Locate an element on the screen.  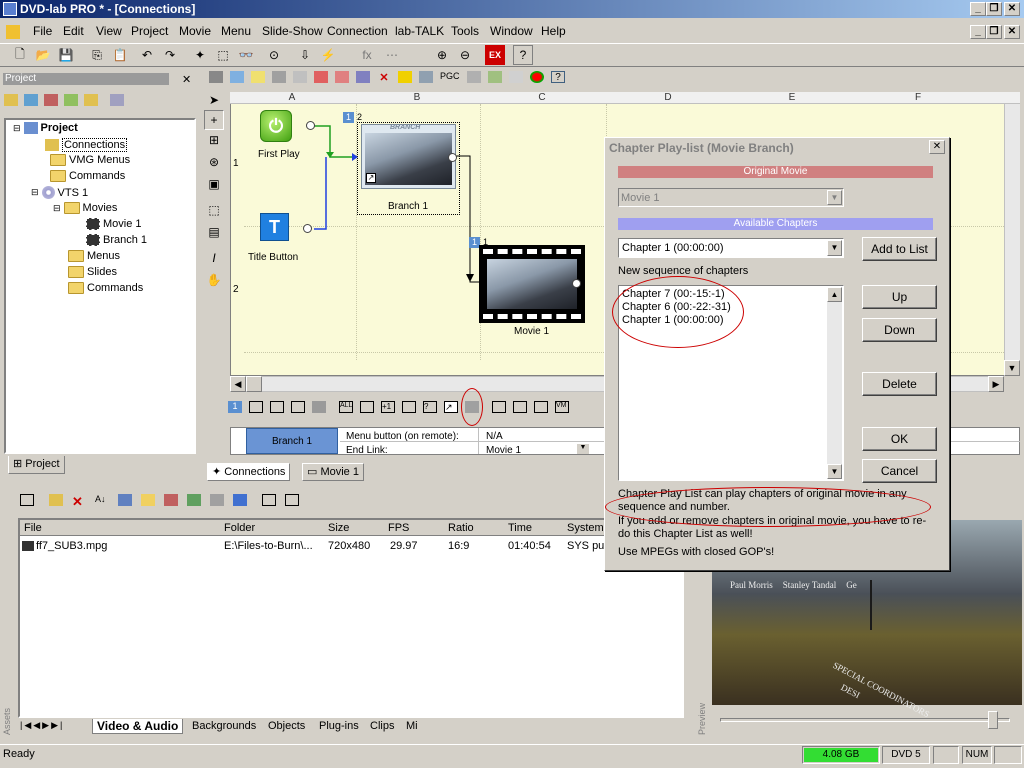
tab-backgrounds: Backgrounds is located at coordinates (224, 726).